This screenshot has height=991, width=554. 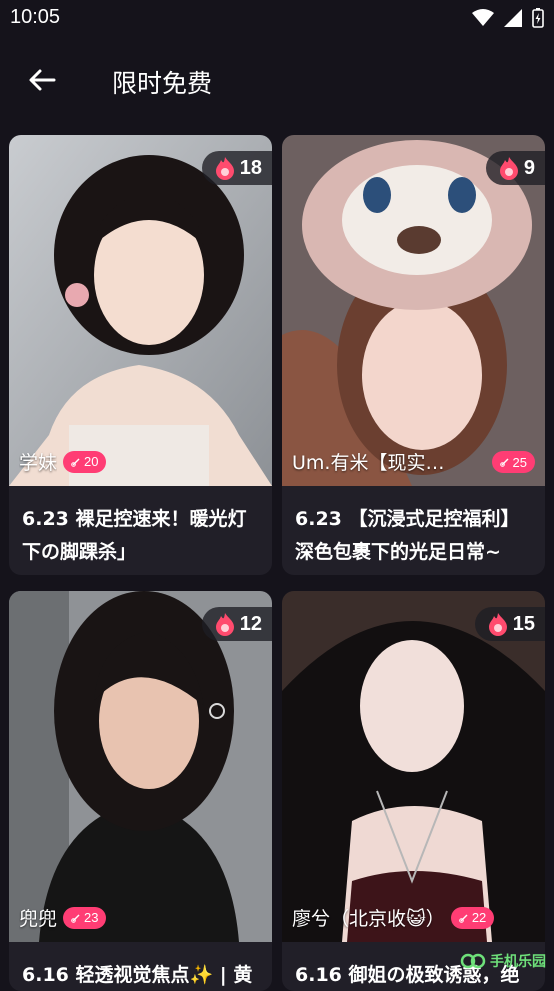 What do you see at coordinates (524, 624) in the screenshot?
I see `fire-count: 15` at bounding box center [524, 624].